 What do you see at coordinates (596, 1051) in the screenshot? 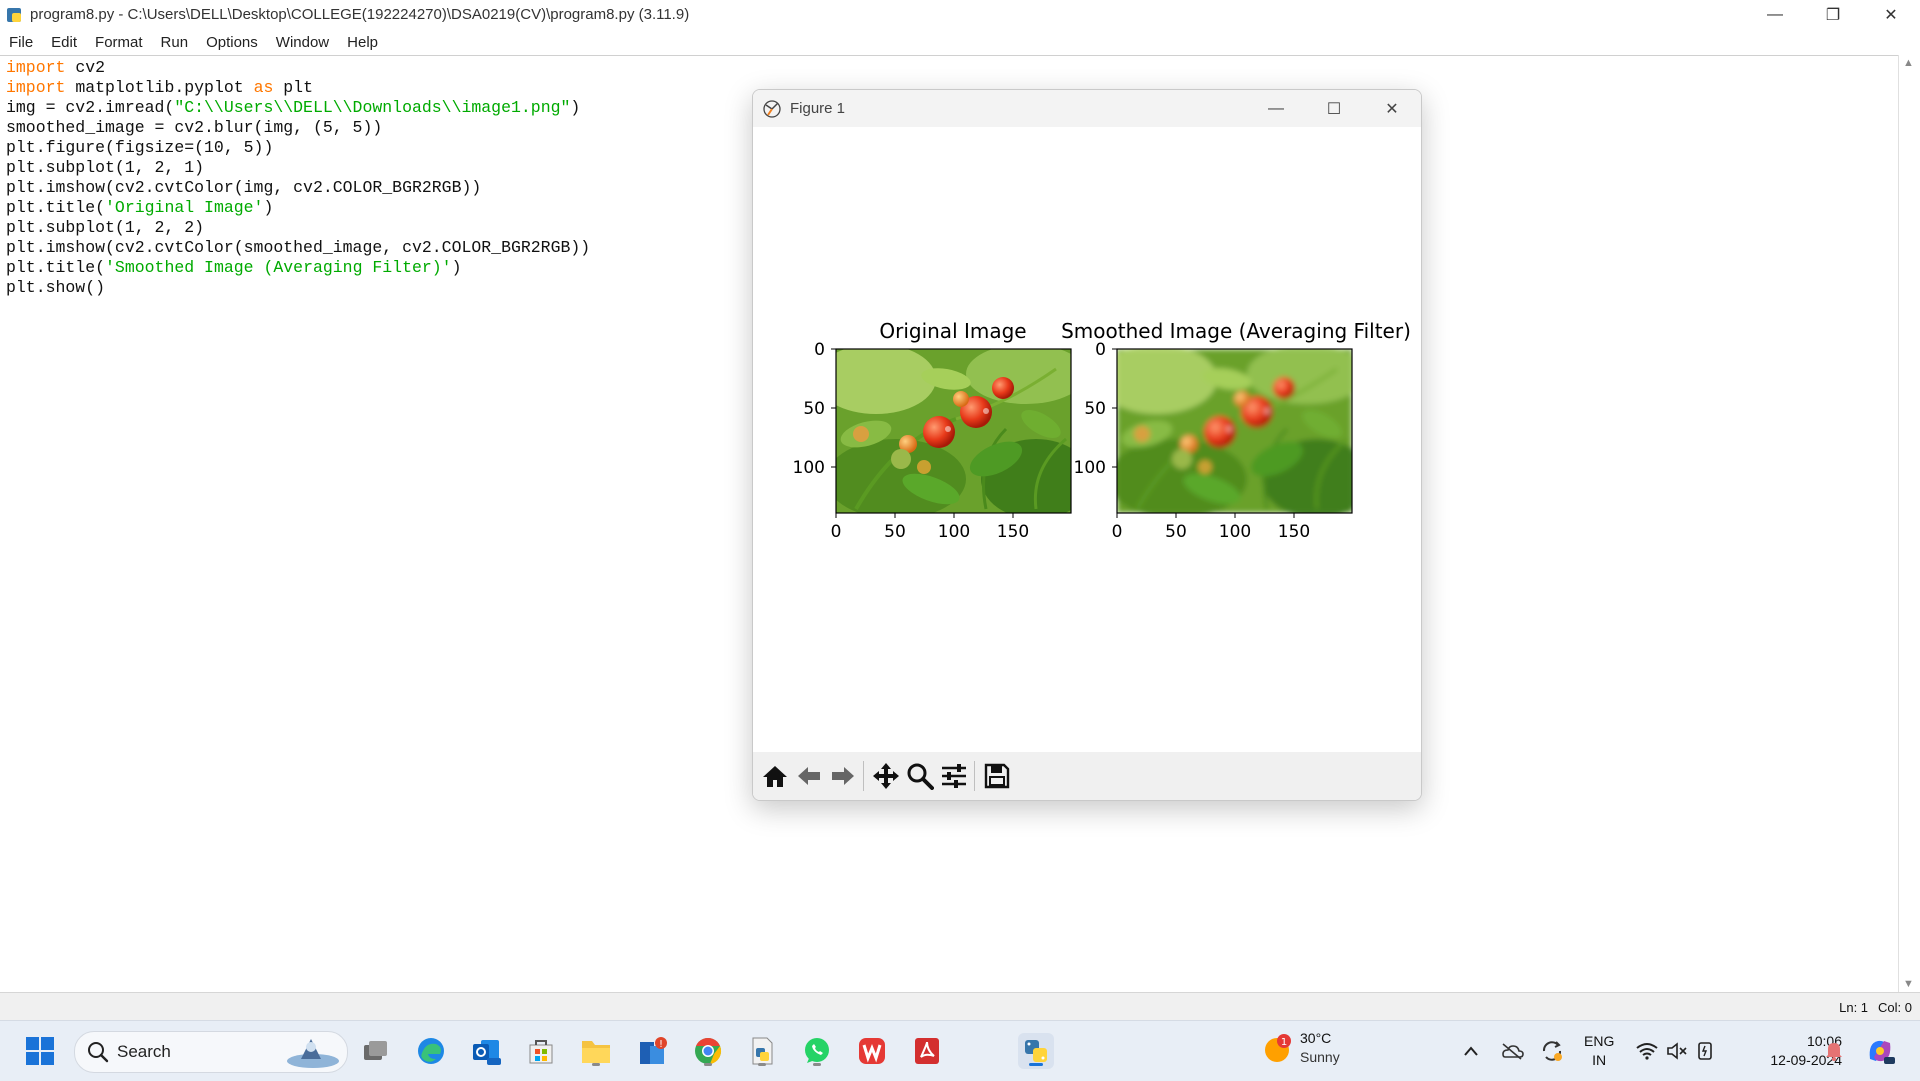
I see `file-explorer-icon` at bounding box center [596, 1051].